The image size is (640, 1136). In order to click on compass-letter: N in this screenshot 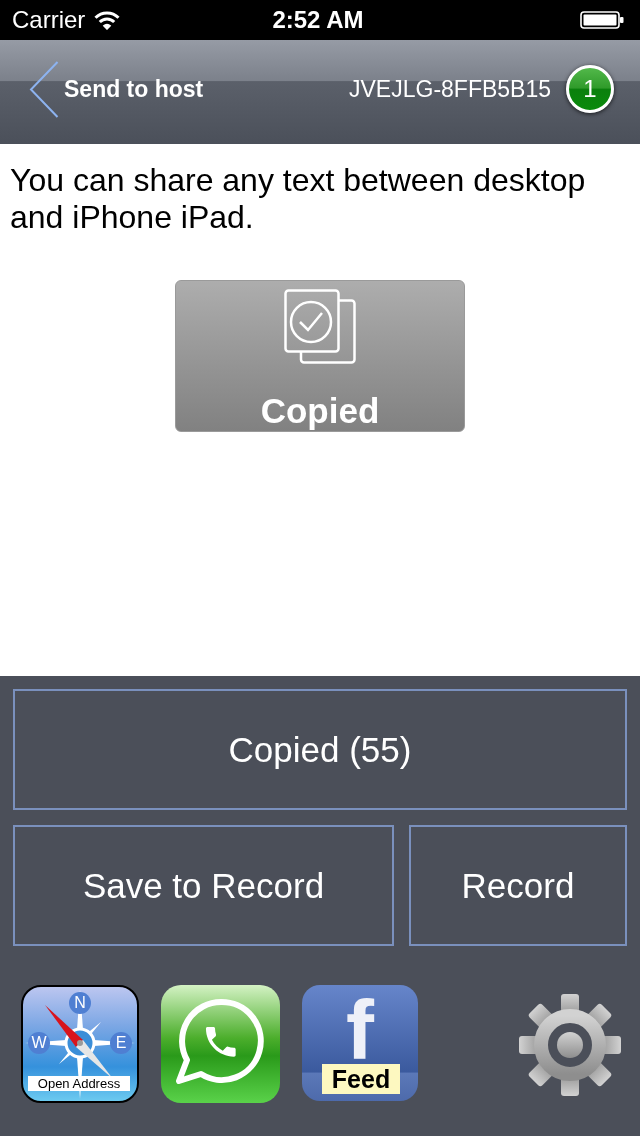, I will do `click(80, 1003)`.